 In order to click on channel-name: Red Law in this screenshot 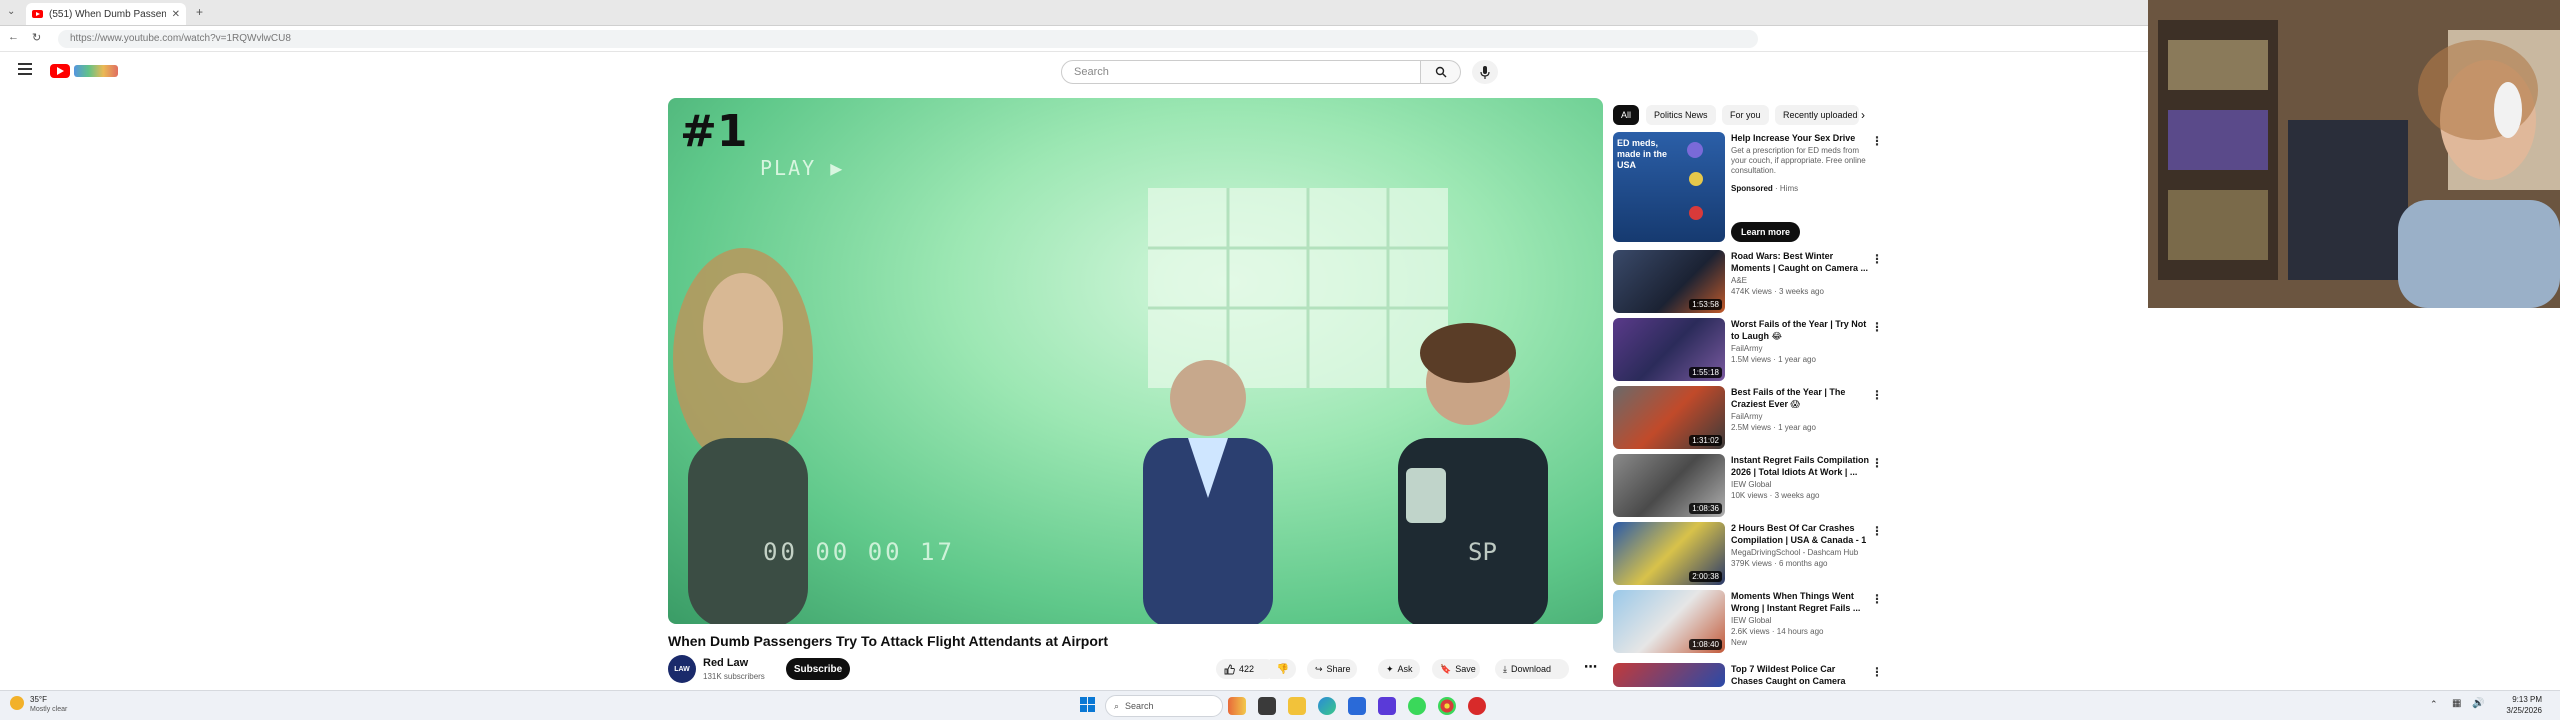, I will do `click(725, 663)`.